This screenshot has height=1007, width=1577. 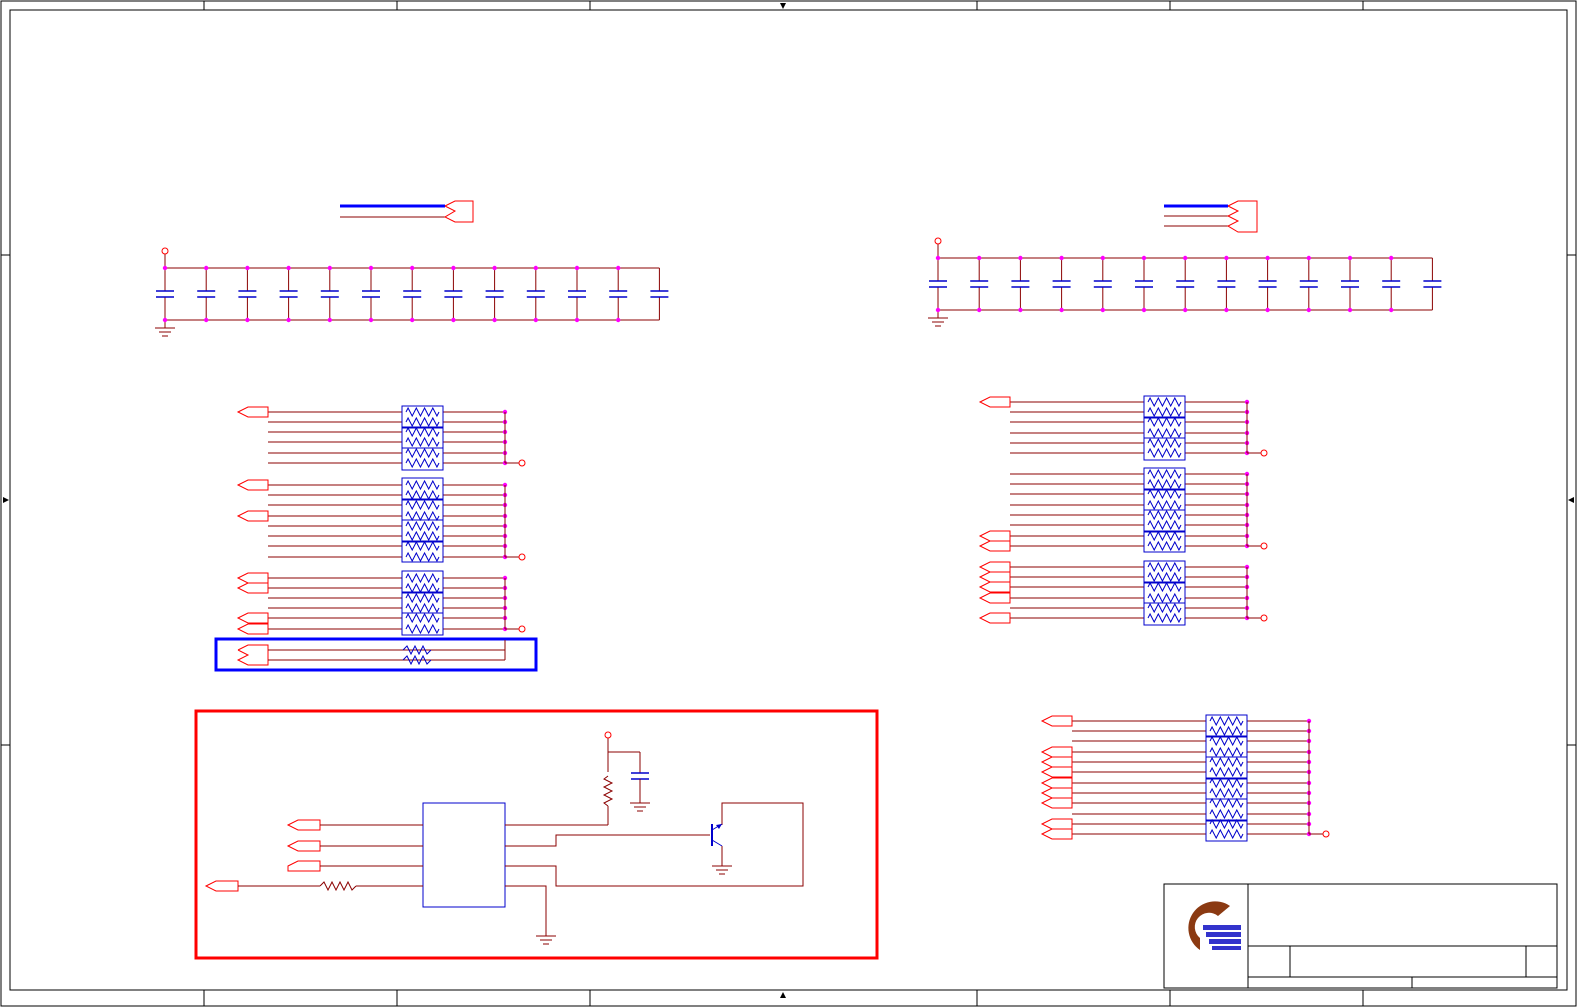 I want to click on company-logo, so click(x=1214, y=925).